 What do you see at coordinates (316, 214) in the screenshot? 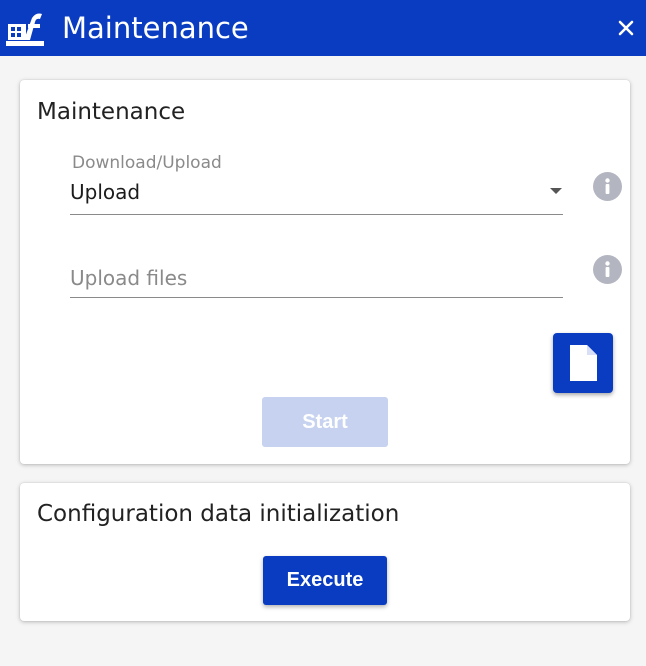
I see `select-underline` at bounding box center [316, 214].